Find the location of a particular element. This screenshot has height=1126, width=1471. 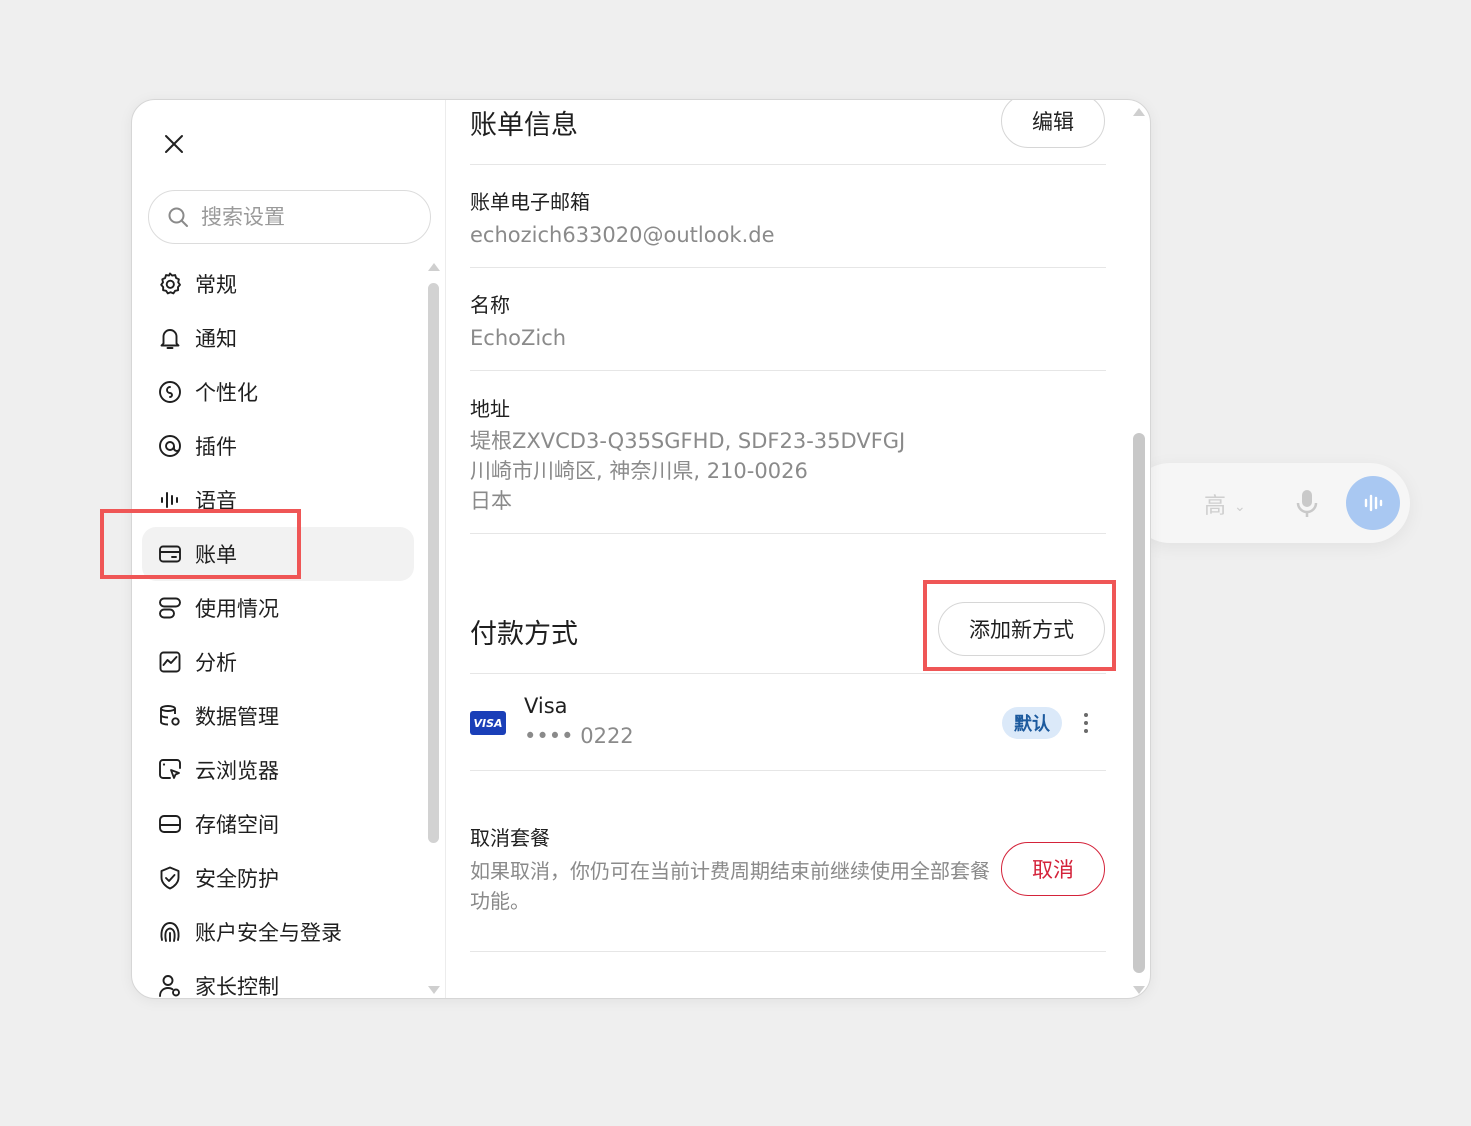

voice-mode-button is located at coordinates (1373, 503).